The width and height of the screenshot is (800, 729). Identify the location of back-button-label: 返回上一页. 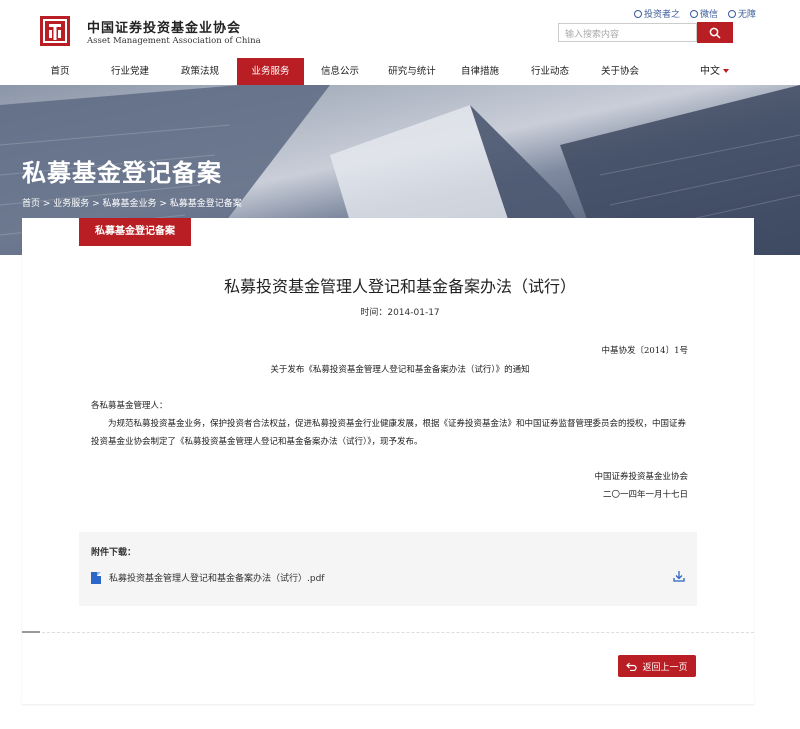
(665, 667).